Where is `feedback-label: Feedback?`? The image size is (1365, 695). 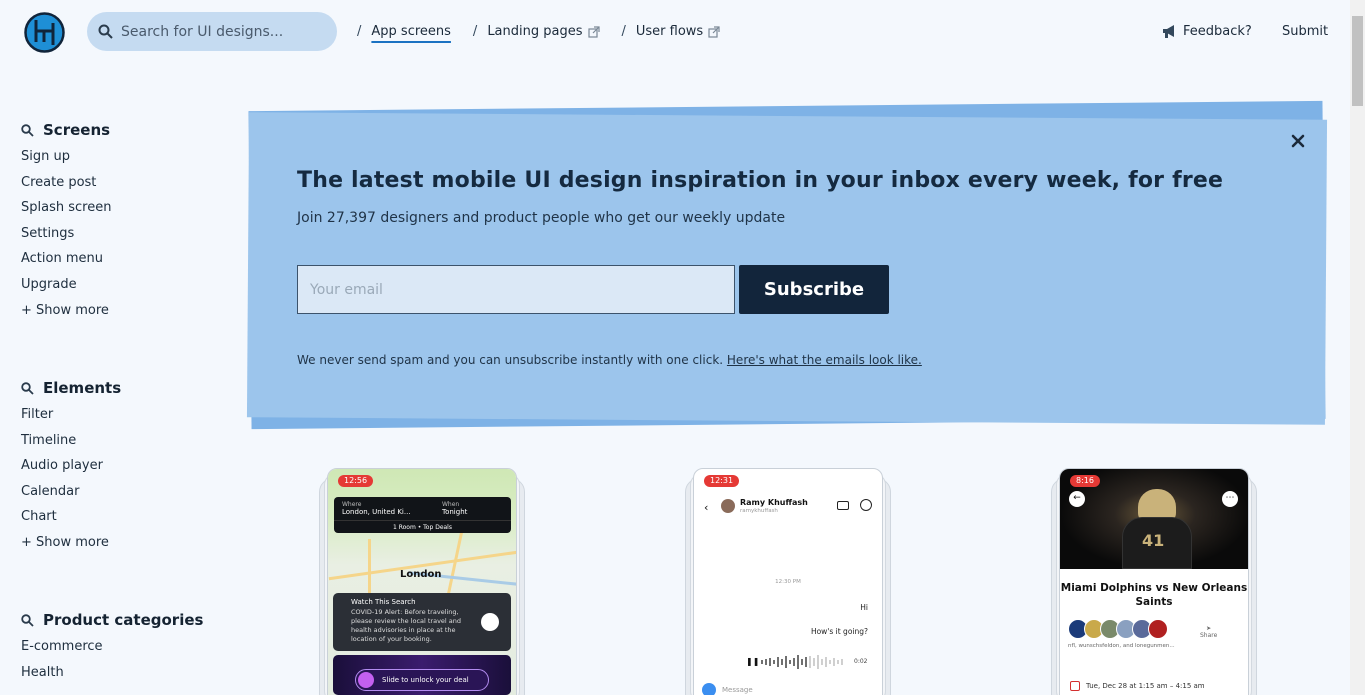
feedback-label: Feedback? is located at coordinates (1217, 31).